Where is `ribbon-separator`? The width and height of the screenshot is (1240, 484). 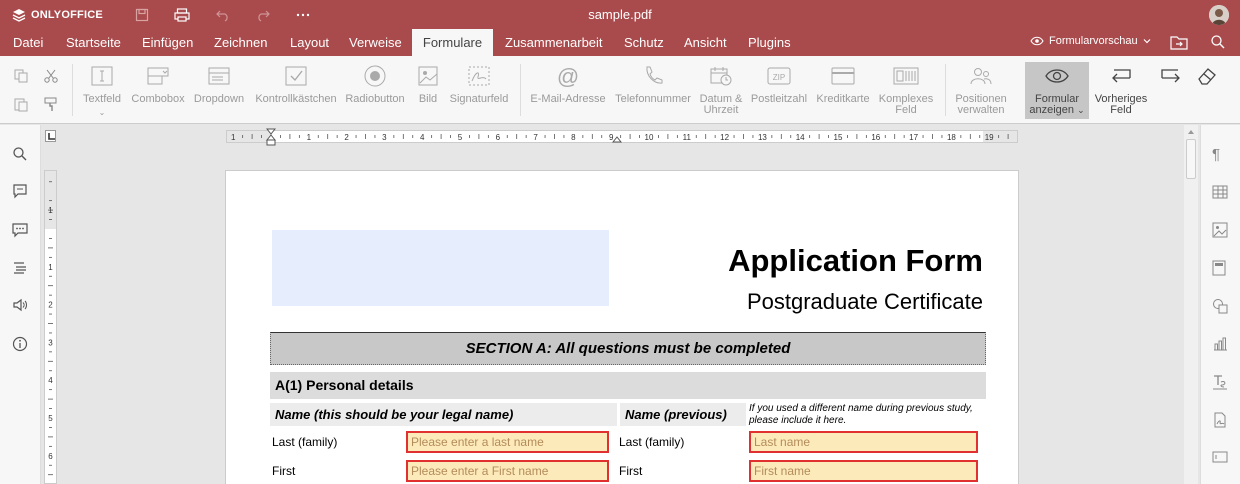
ribbon-separator is located at coordinates (72, 90).